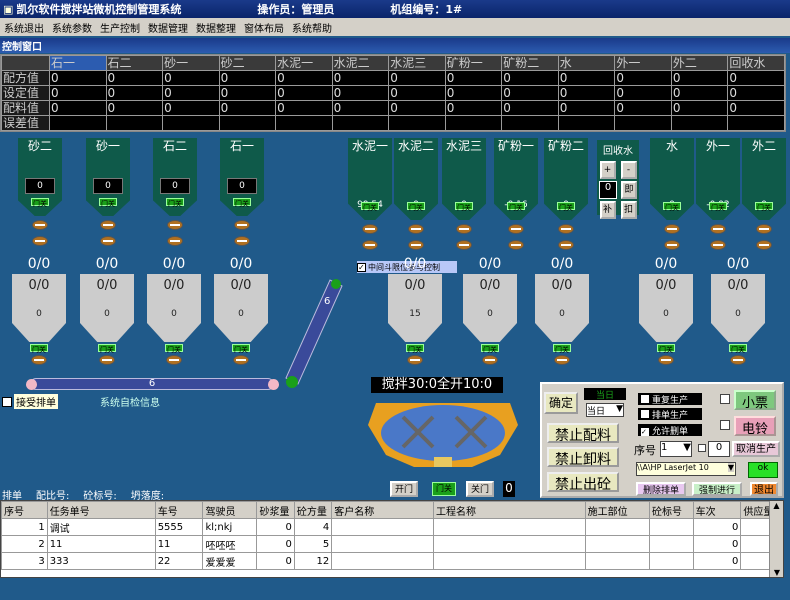  I want to click on stop-batch-button: 禁止配料, so click(583, 433).